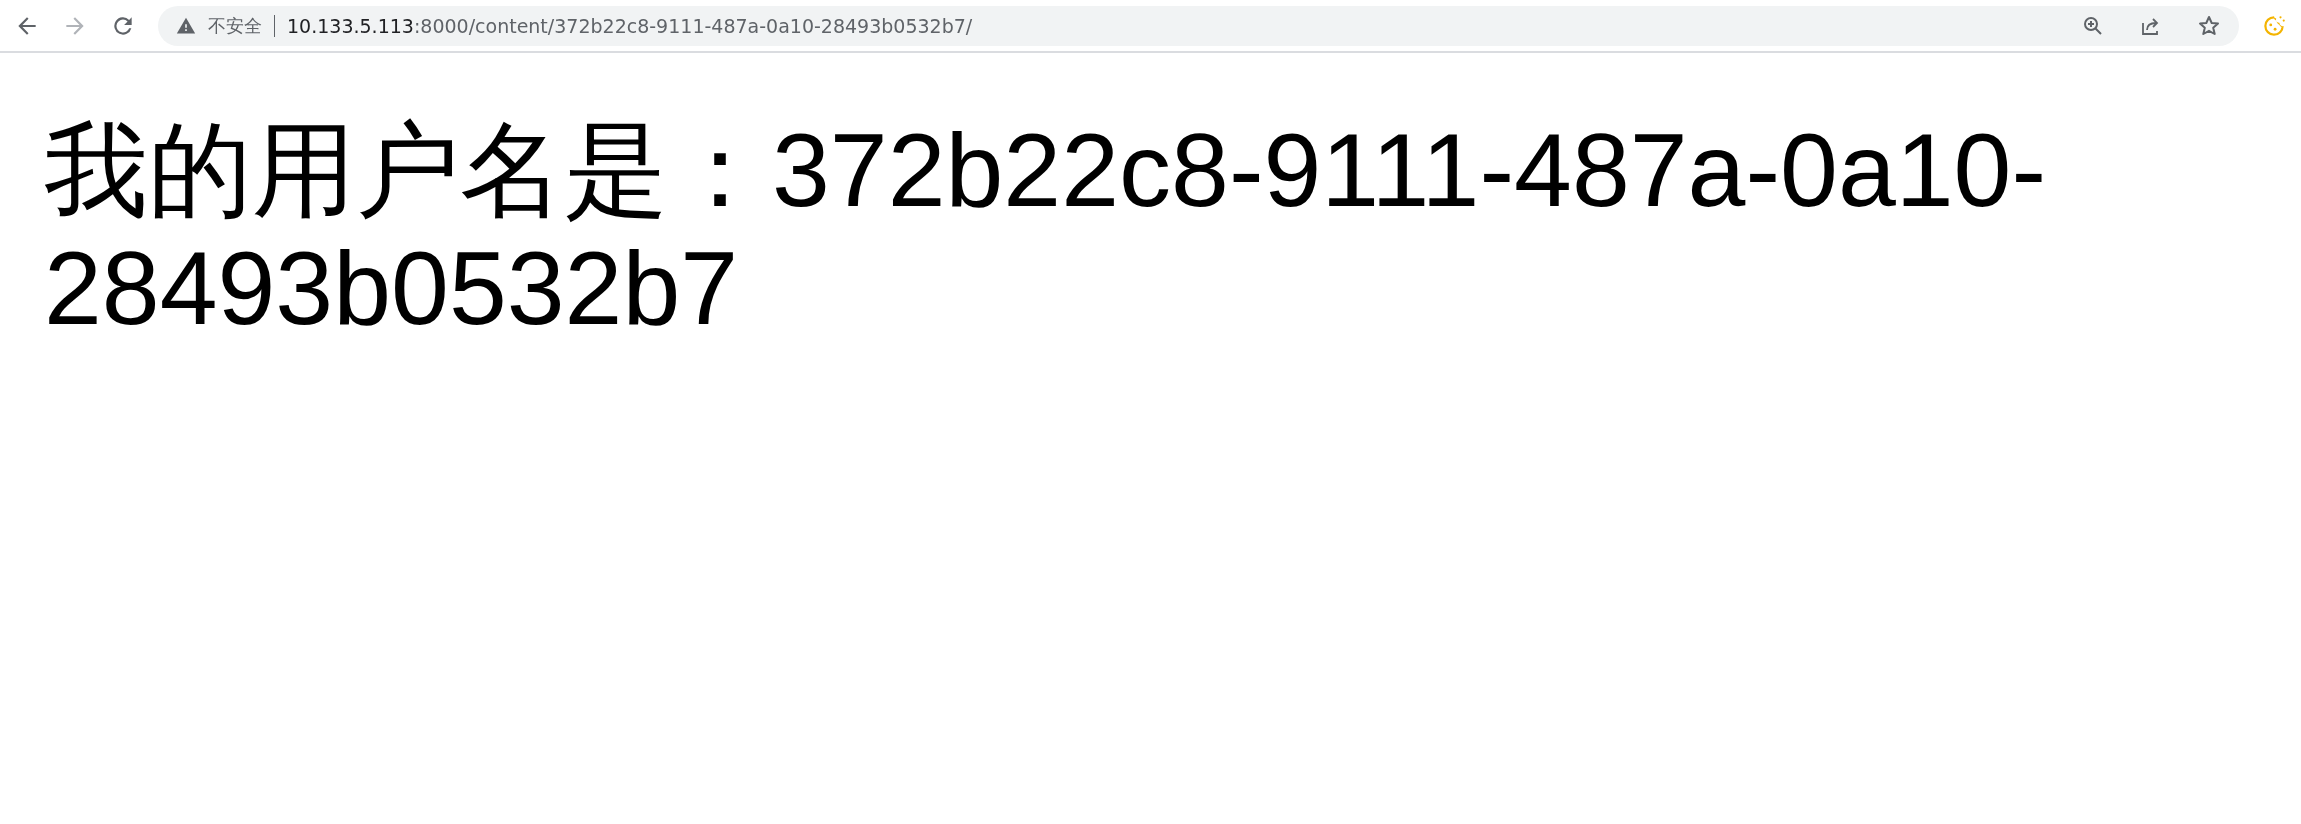 Image resolution: width=2301 pixels, height=824 pixels. I want to click on url-text: 10.133.5.113:8000/content/372b22c8-9111-487a-0a10-28493b0532b7/, so click(630, 25).